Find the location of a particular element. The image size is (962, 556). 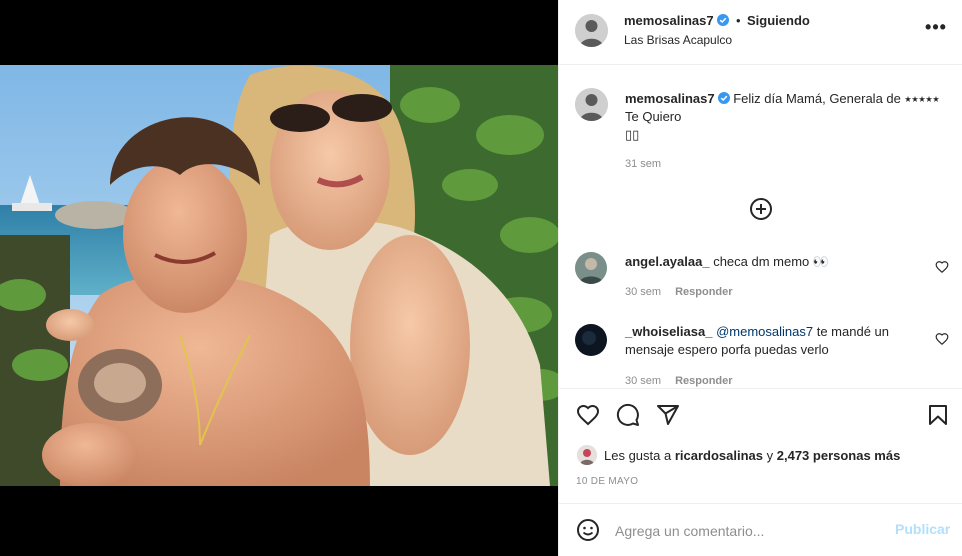

author-avatar-image is located at coordinates (591, 30).